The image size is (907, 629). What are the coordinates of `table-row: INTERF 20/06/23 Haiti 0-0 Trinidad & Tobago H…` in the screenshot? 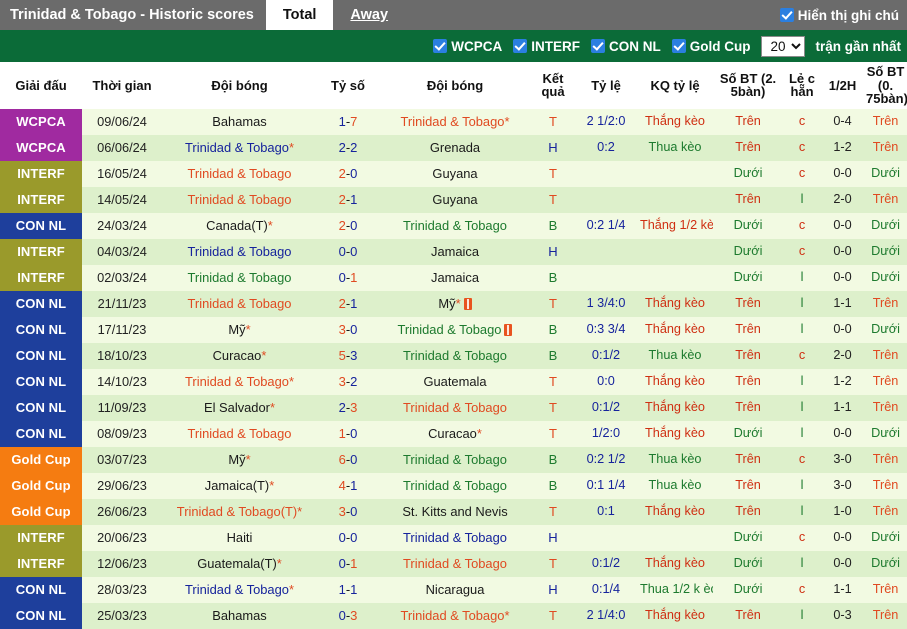 It's located at (453, 537).